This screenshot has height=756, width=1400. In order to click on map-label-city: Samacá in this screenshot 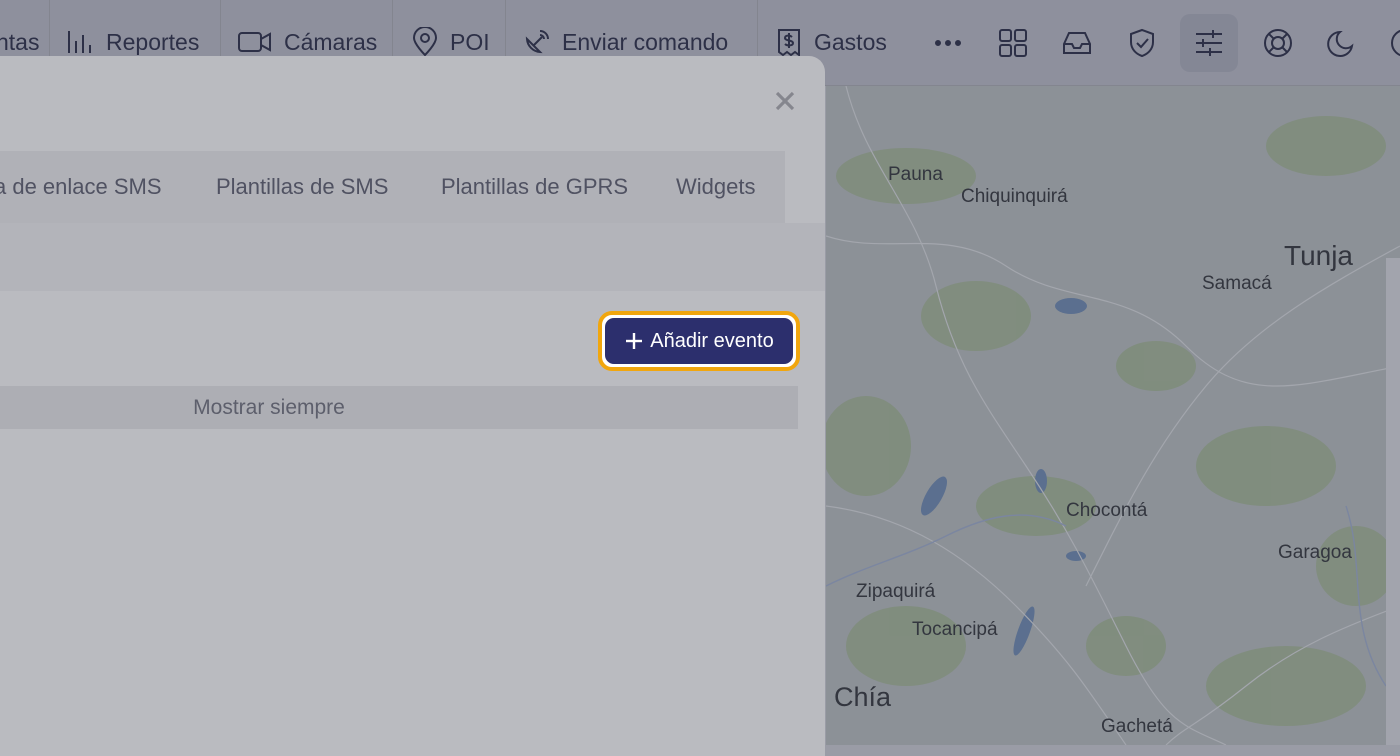, I will do `click(1237, 283)`.